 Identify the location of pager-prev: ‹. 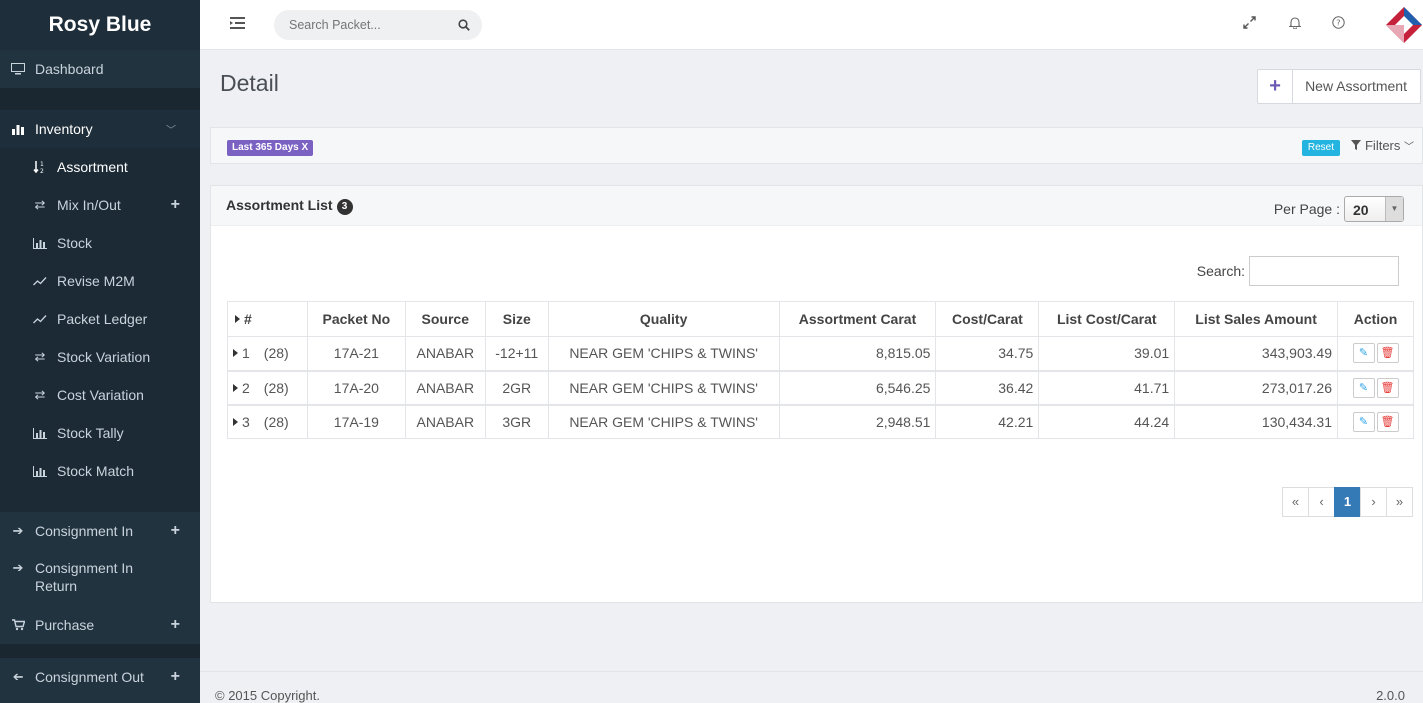
(1321, 502).